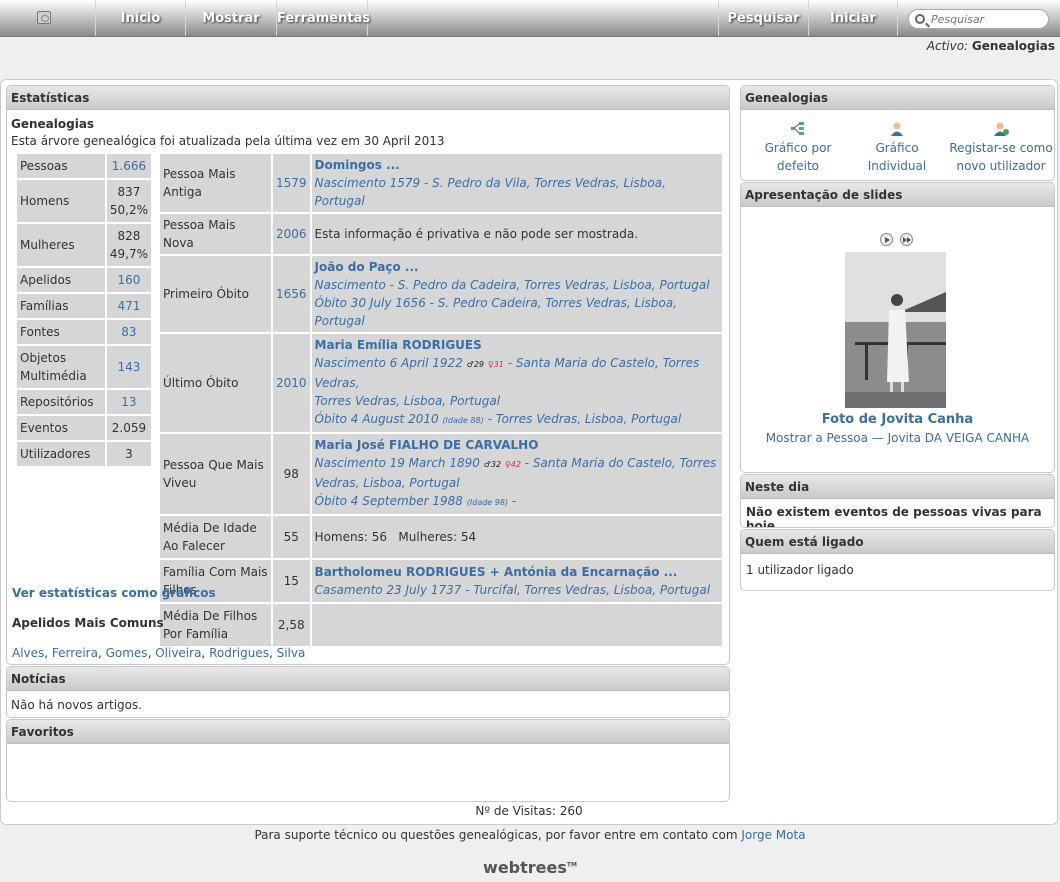 The image size is (1060, 882). I want to click on home-icon, so click(44, 17).